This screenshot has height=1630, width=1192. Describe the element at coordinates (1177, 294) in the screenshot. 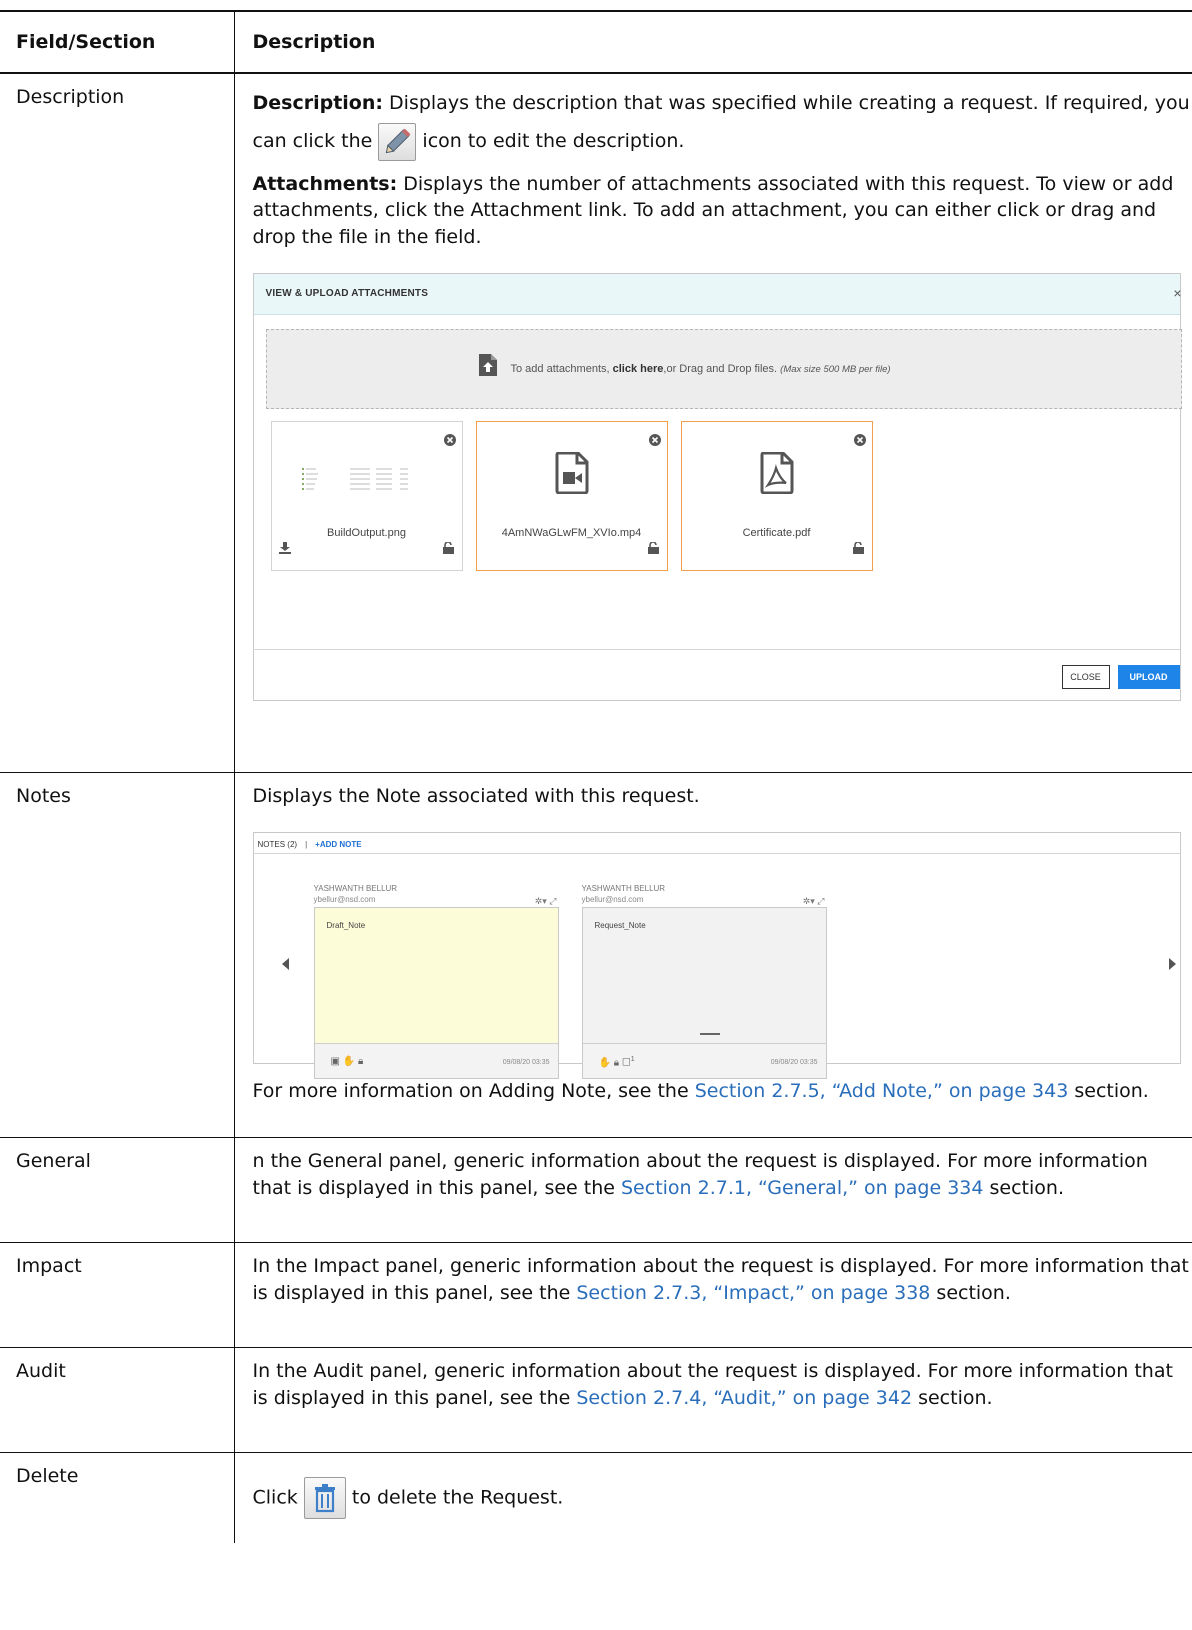

I see `close-icon: ×` at that location.